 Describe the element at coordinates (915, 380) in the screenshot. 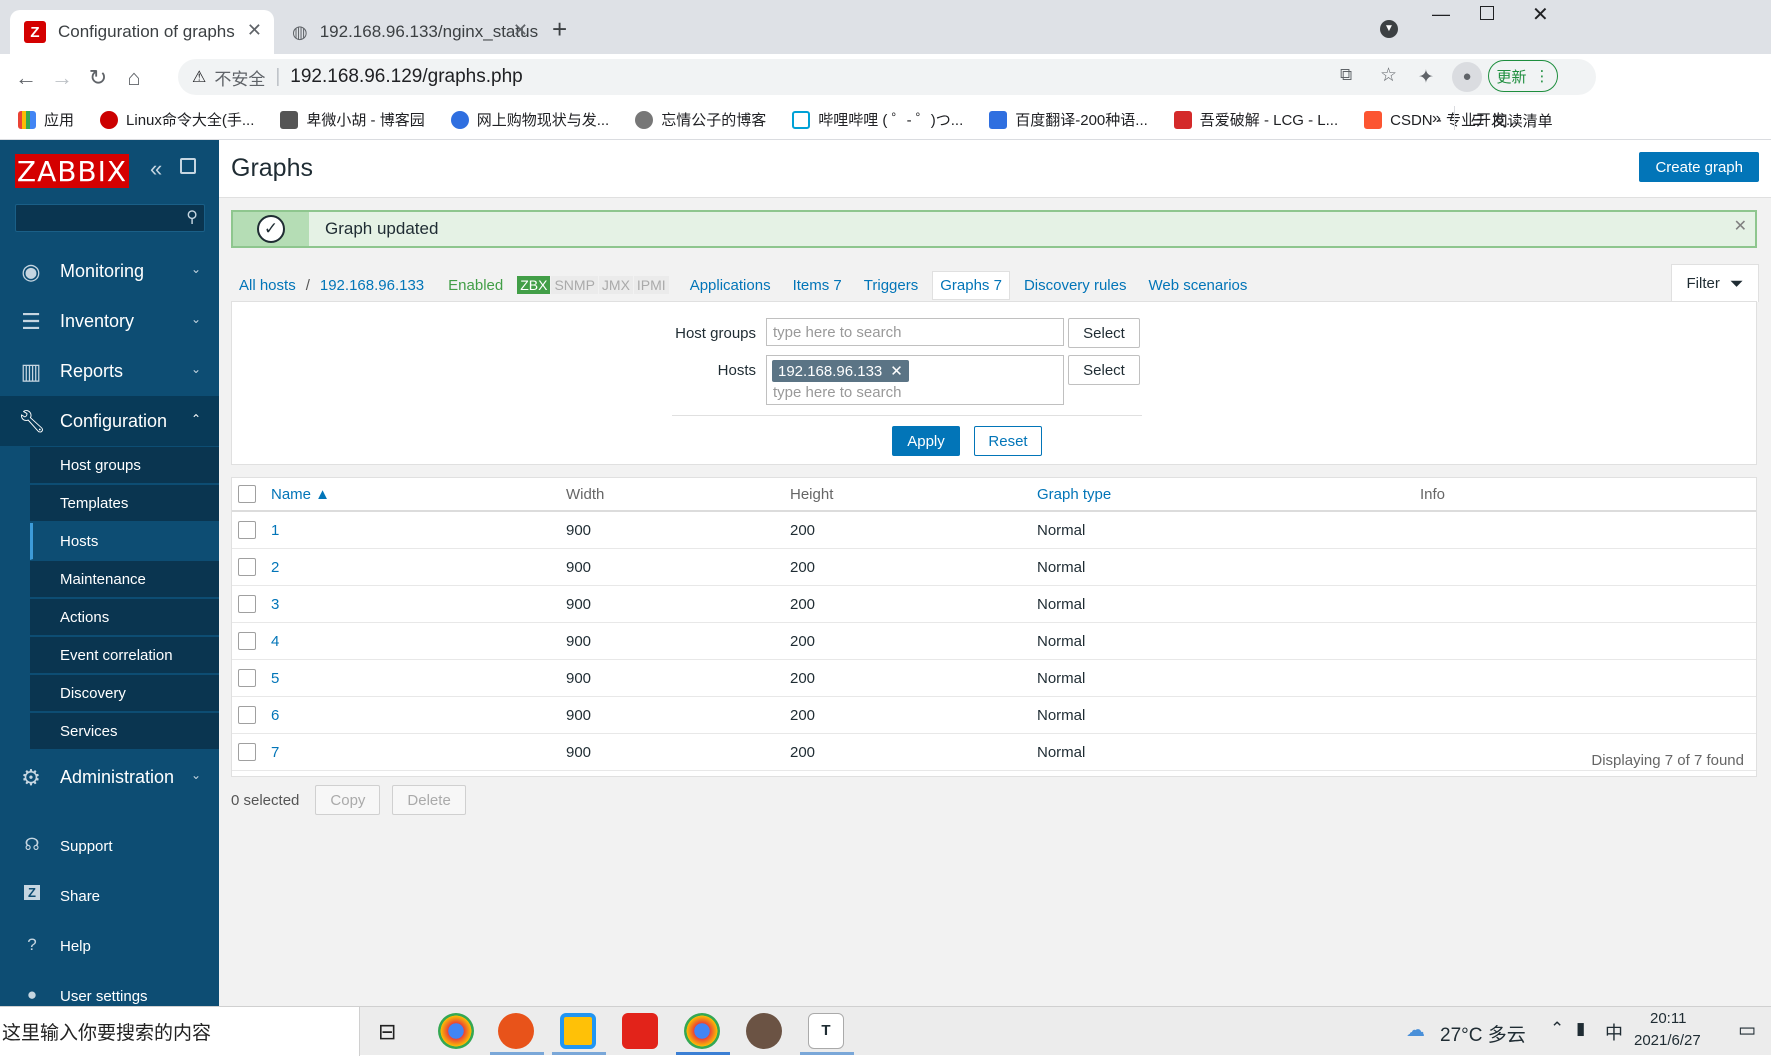

I see `hosts-multiselect: 192.168.96.133 ✕ type here to search` at that location.